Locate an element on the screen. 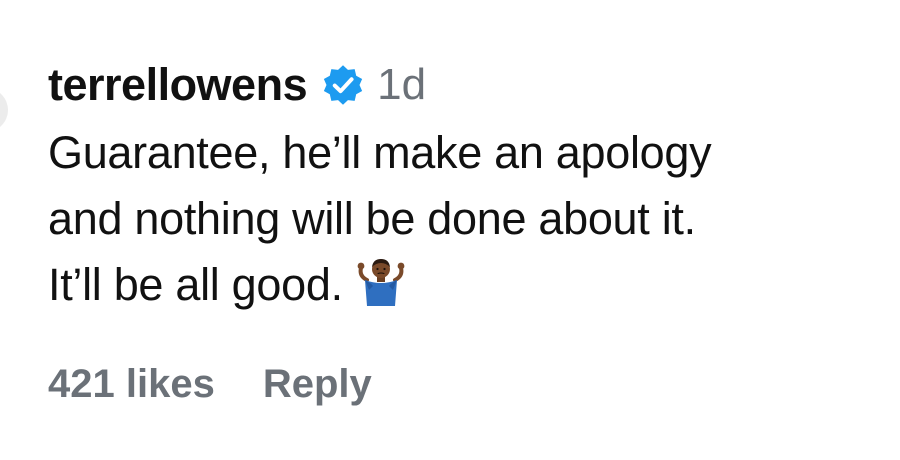  username: terrellowens is located at coordinates (178, 85).